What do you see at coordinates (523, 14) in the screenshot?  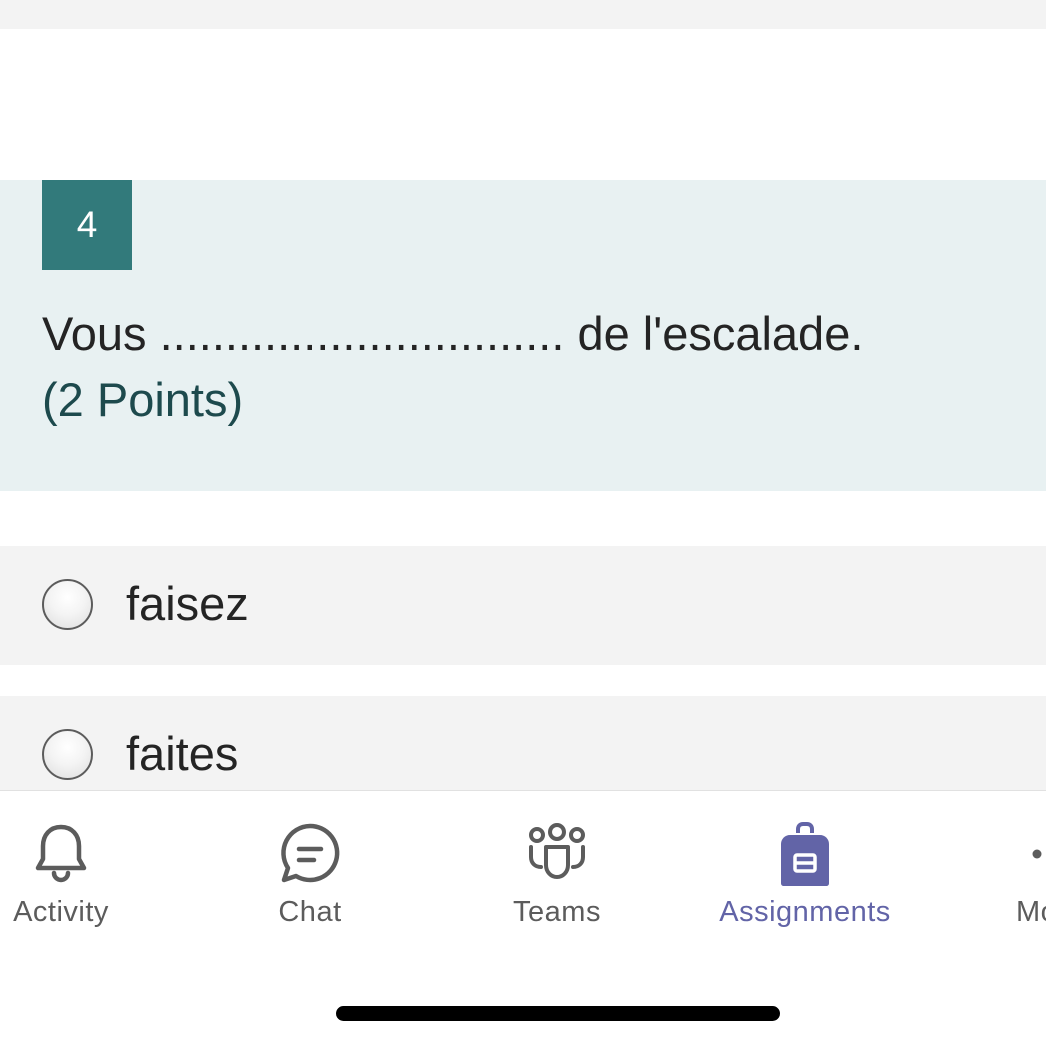 I see `previous-question-footer` at bounding box center [523, 14].